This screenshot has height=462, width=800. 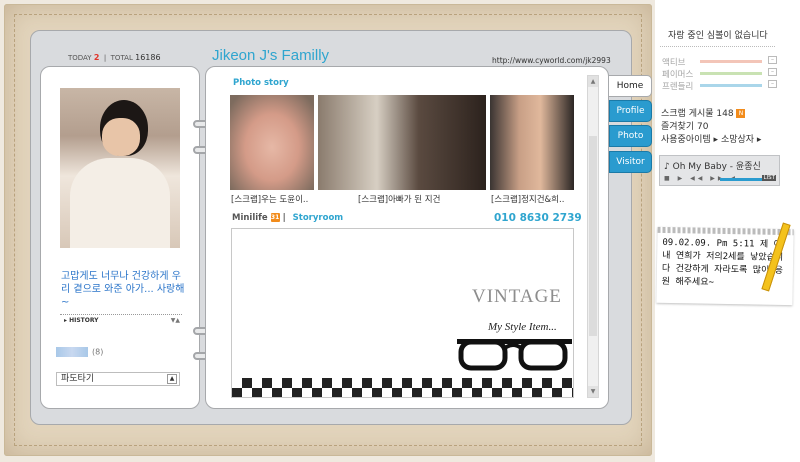 I want to click on profile-photo, so click(x=120, y=168).